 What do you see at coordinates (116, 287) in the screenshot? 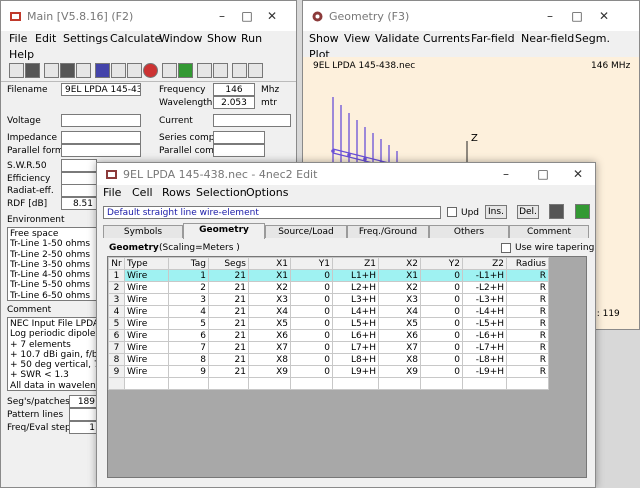
I see `row-number: 2` at bounding box center [116, 287].